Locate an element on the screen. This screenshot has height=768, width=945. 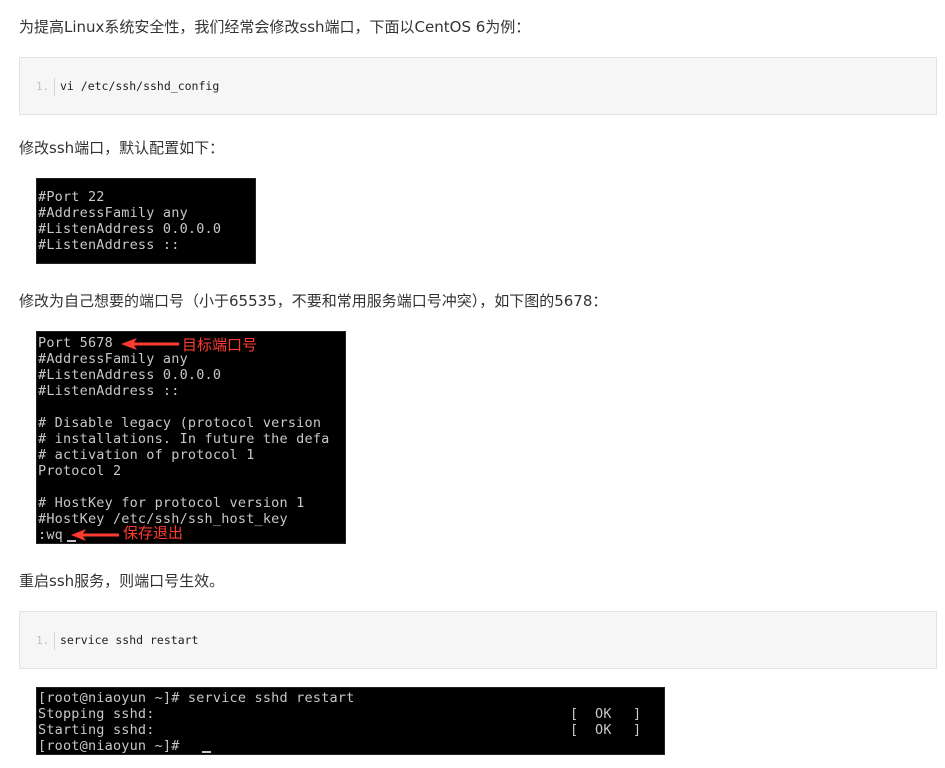
code-line: vi /etc/ssh/sshd_config is located at coordinates (139, 86).